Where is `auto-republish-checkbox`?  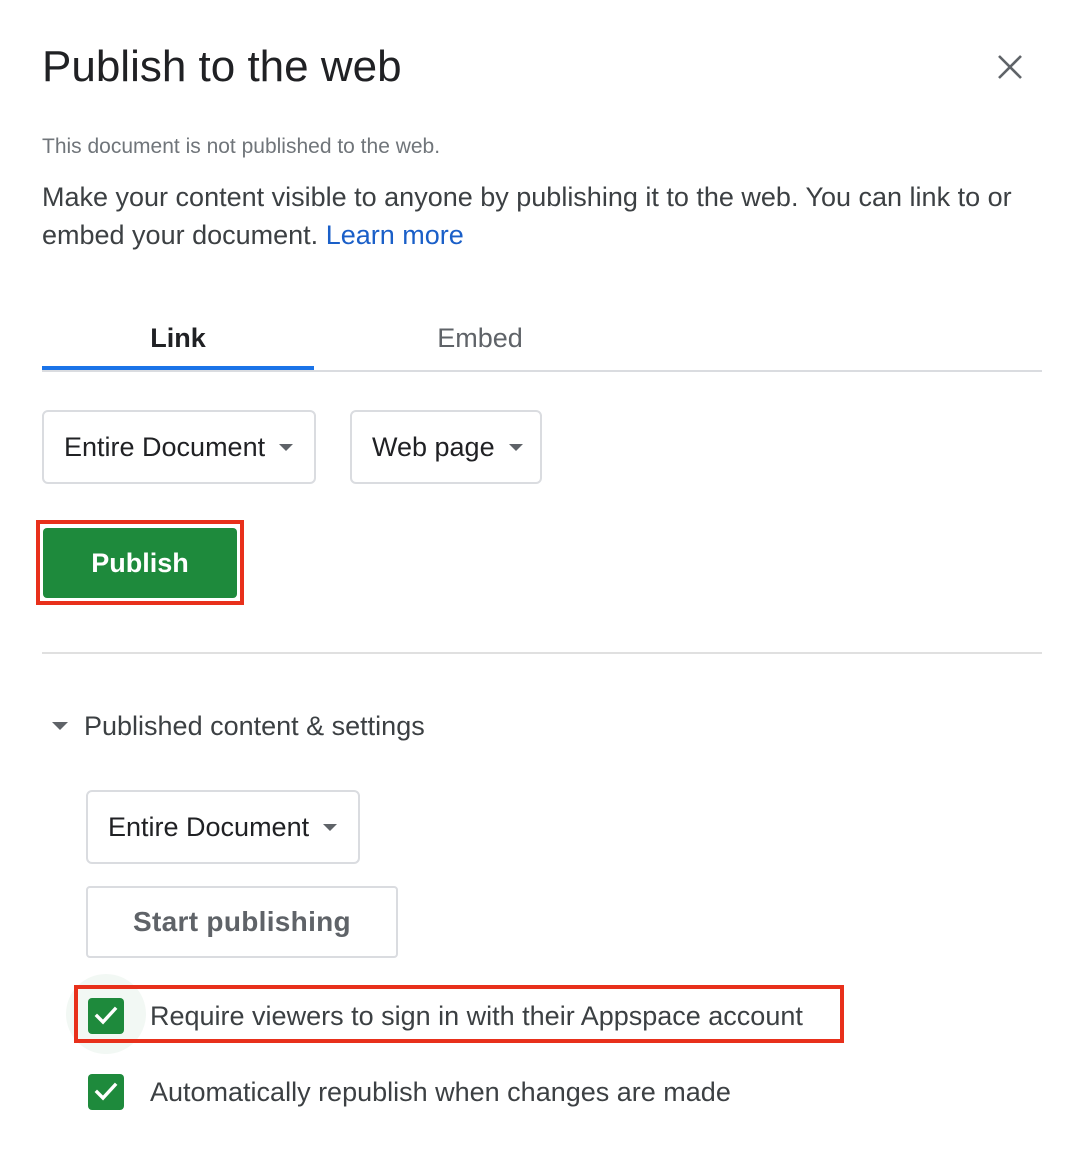
auto-republish-checkbox is located at coordinates (106, 1092).